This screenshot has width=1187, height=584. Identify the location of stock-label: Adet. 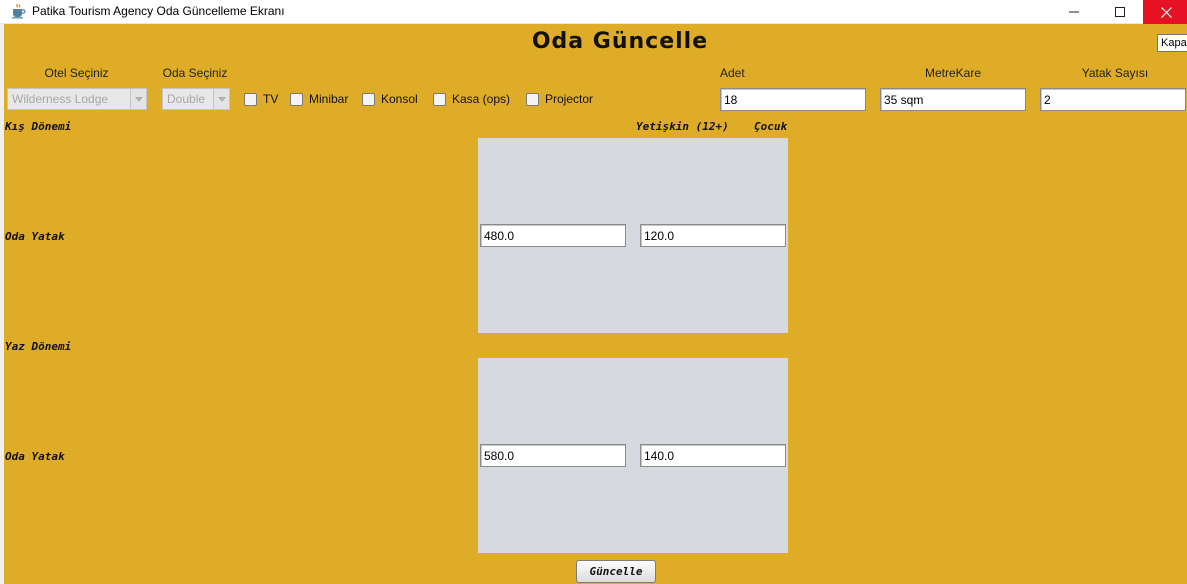
(732, 73).